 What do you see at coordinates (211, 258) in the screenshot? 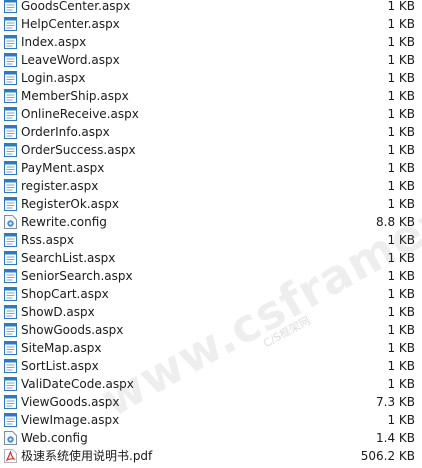
I see `file-row: SearchList.aspx 1 KB` at bounding box center [211, 258].